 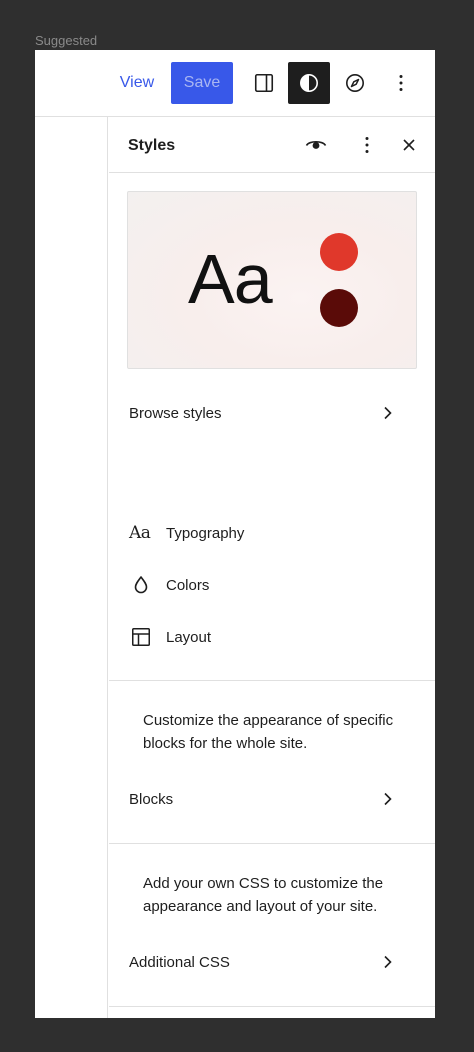 What do you see at coordinates (264, 585) in the screenshot?
I see `colors-item: Colors` at bounding box center [264, 585].